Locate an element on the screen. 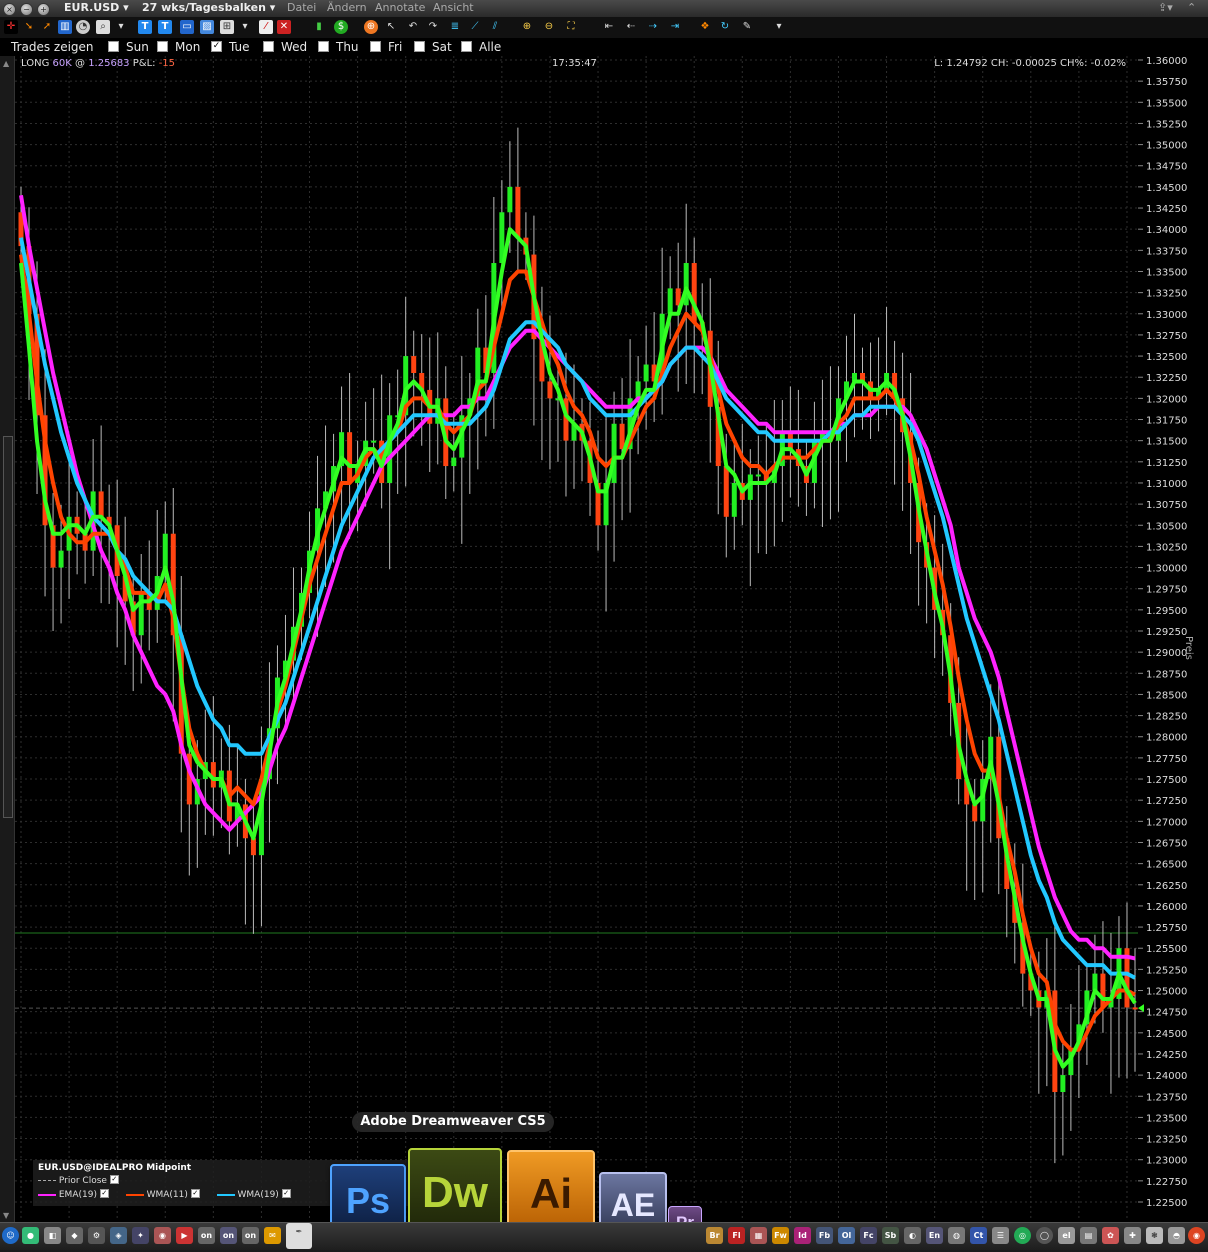 The image size is (1208, 1252). fireworks-icon: Fw is located at coordinates (780, 1235).